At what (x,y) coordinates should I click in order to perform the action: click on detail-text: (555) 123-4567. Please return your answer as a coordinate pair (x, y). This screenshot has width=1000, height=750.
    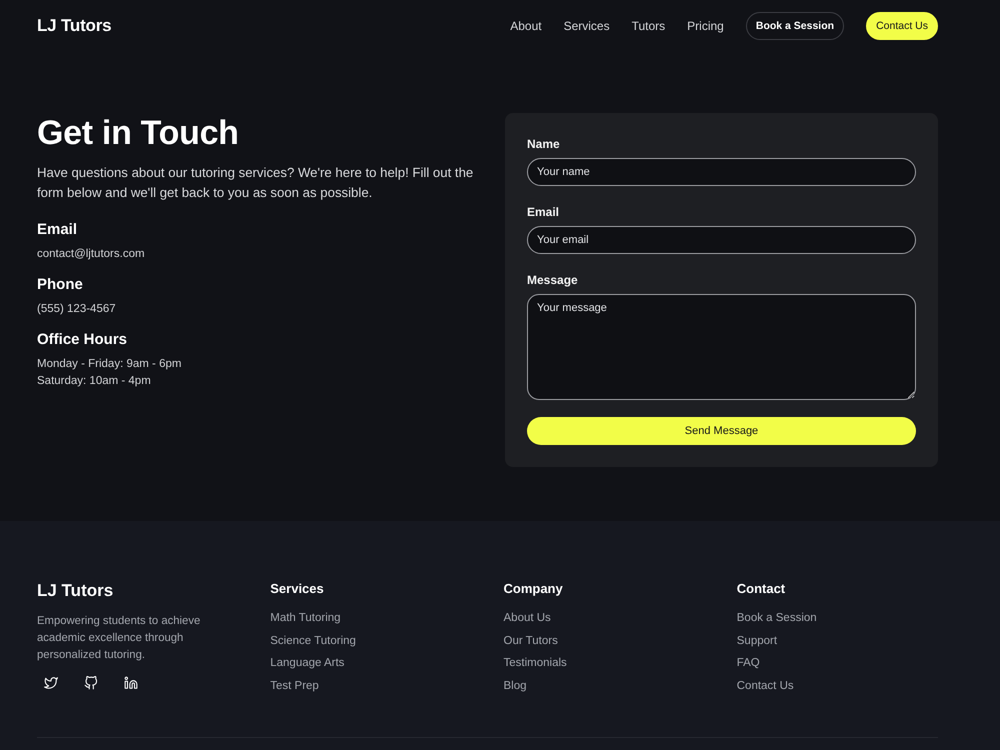
    Looking at the image, I should click on (77, 309).